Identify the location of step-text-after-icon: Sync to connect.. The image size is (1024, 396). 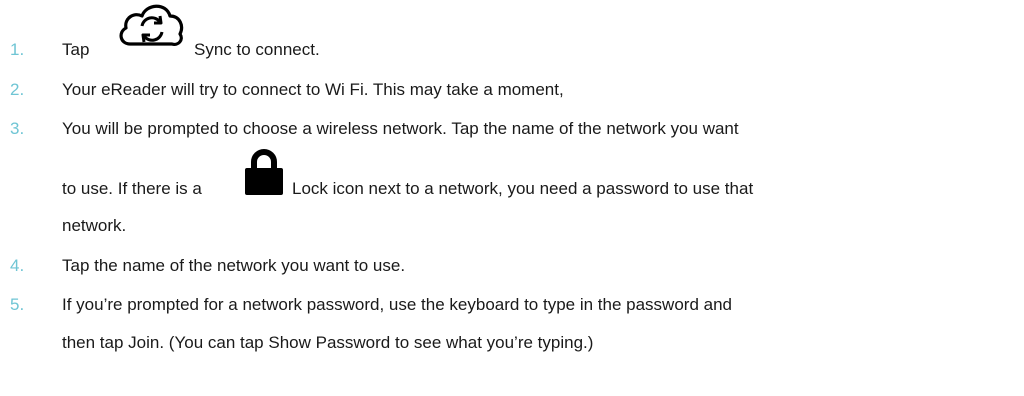
(257, 49).